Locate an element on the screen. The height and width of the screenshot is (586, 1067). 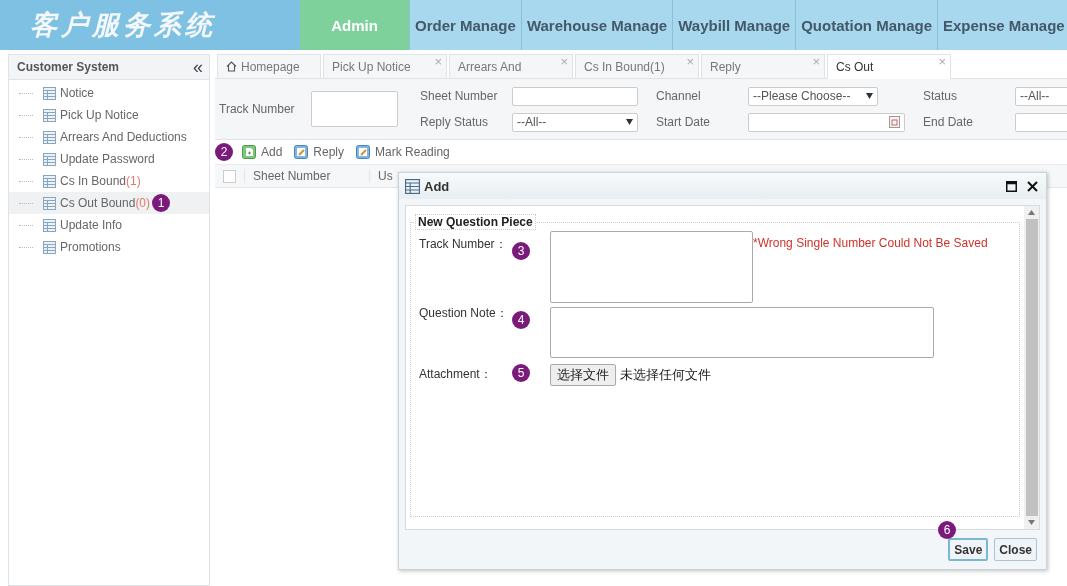
end-date-field is located at coordinates (1041, 122).